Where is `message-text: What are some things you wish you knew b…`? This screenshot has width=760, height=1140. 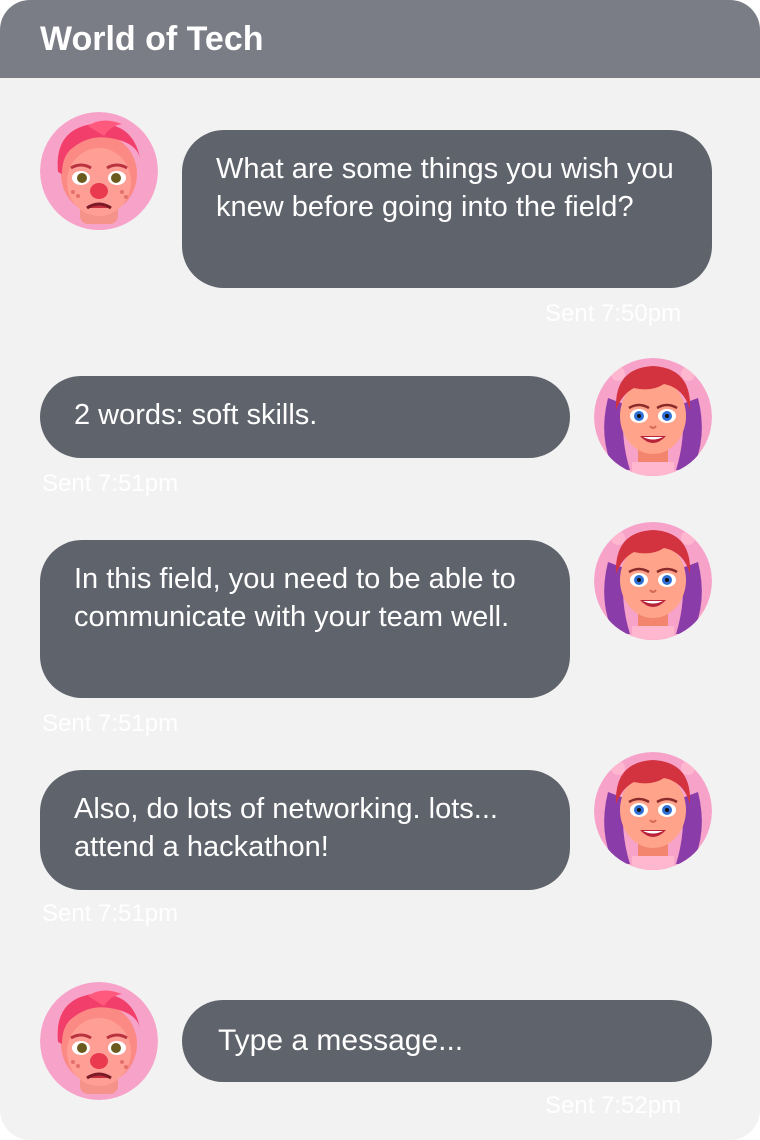 message-text: What are some things you wish you knew b… is located at coordinates (445, 188).